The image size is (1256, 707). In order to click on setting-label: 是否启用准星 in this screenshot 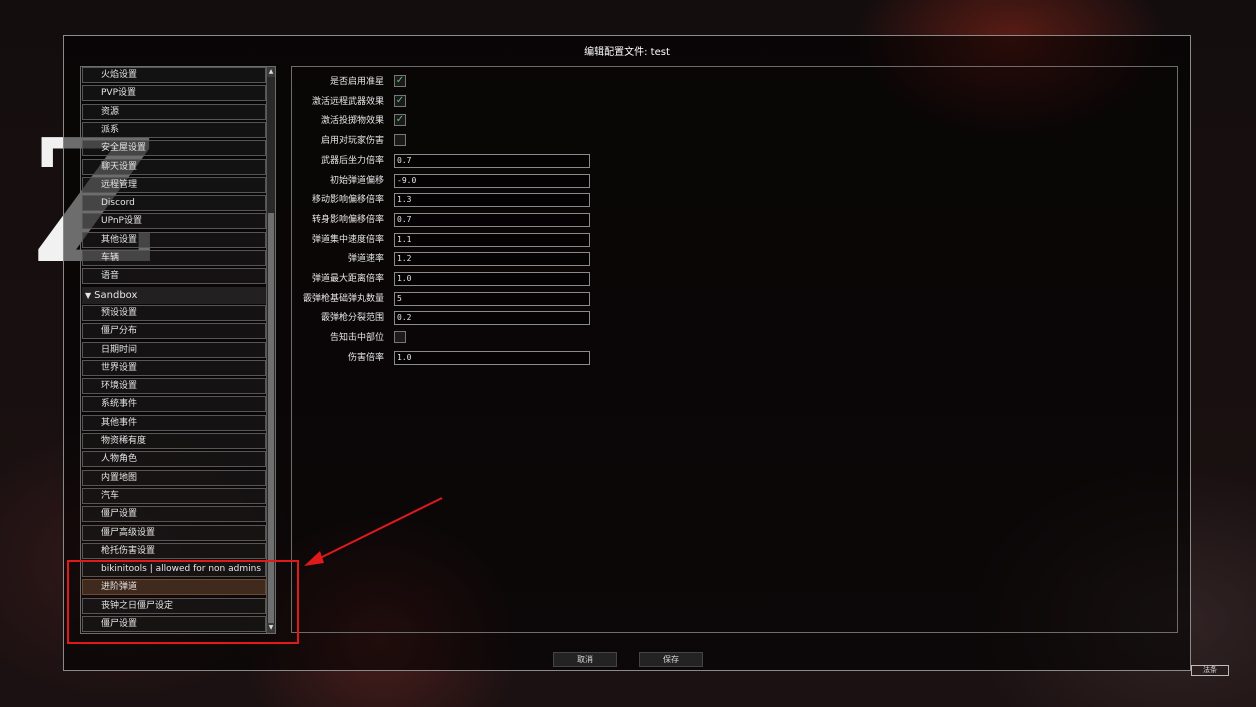, I will do `click(356, 82)`.